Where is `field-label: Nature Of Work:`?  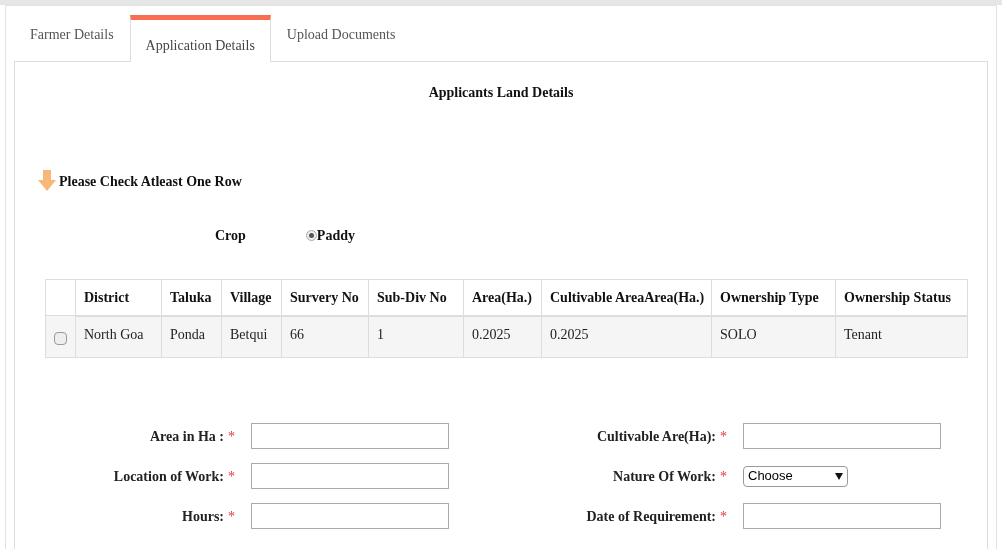 field-label: Nature Of Work: is located at coordinates (664, 476).